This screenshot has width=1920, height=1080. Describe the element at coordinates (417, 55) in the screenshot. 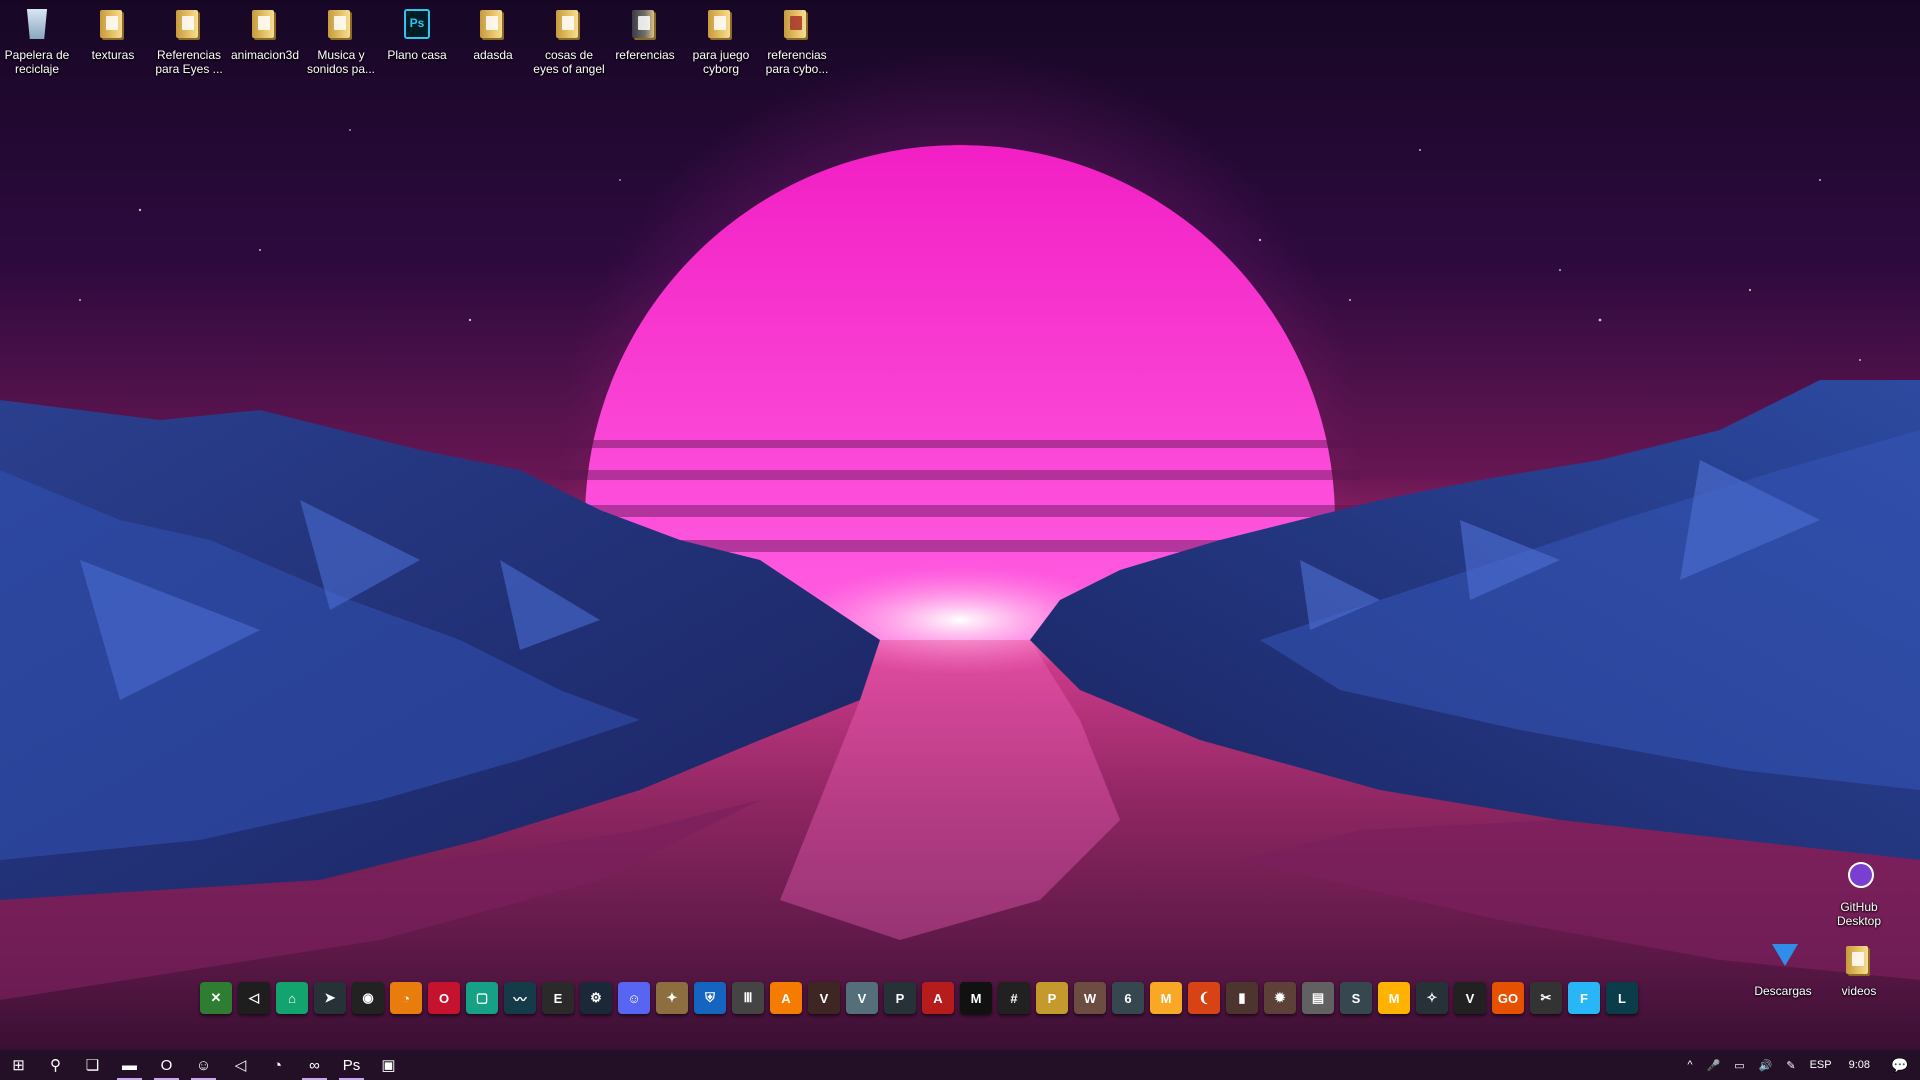

I see `desktop-icon-label: Plano casa` at that location.